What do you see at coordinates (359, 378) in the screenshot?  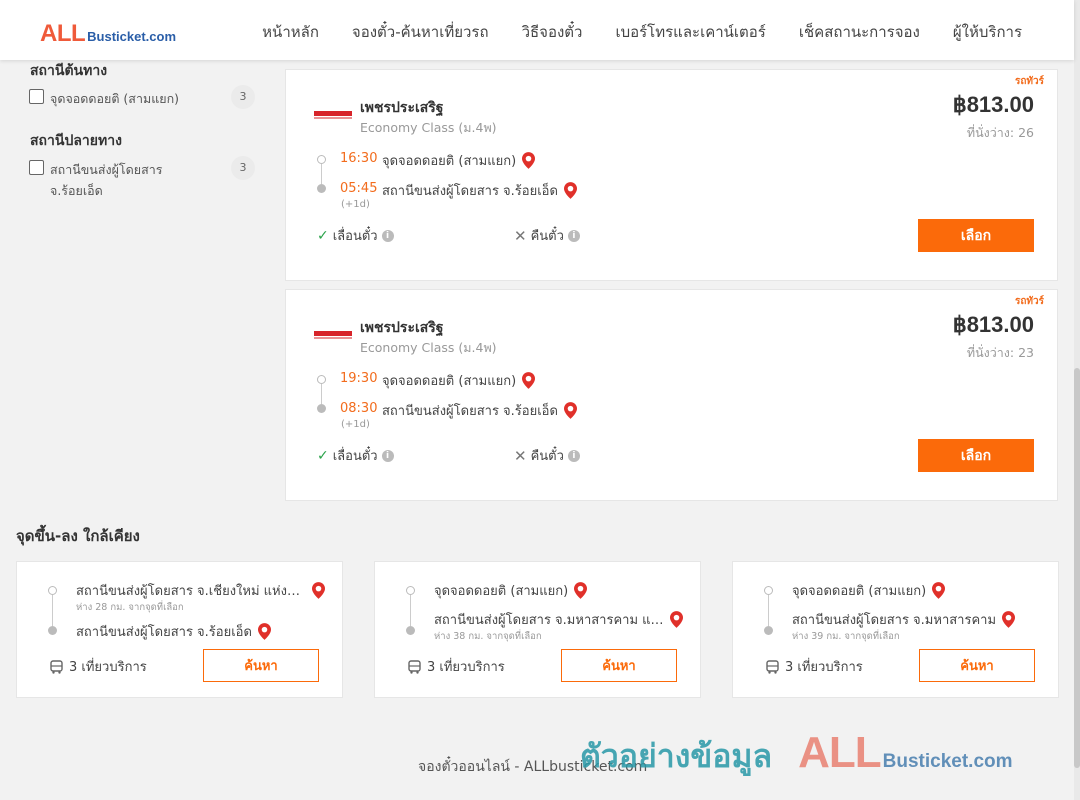 I see `depart-time: 19:30` at bounding box center [359, 378].